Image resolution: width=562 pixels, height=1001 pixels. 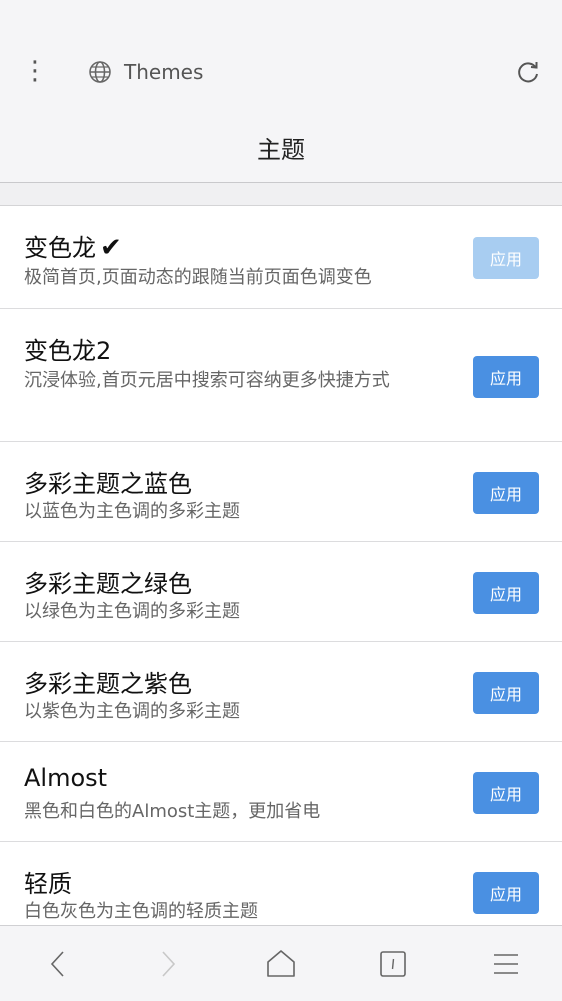 I want to click on theme-name: 变色龙2, so click(x=68, y=351).